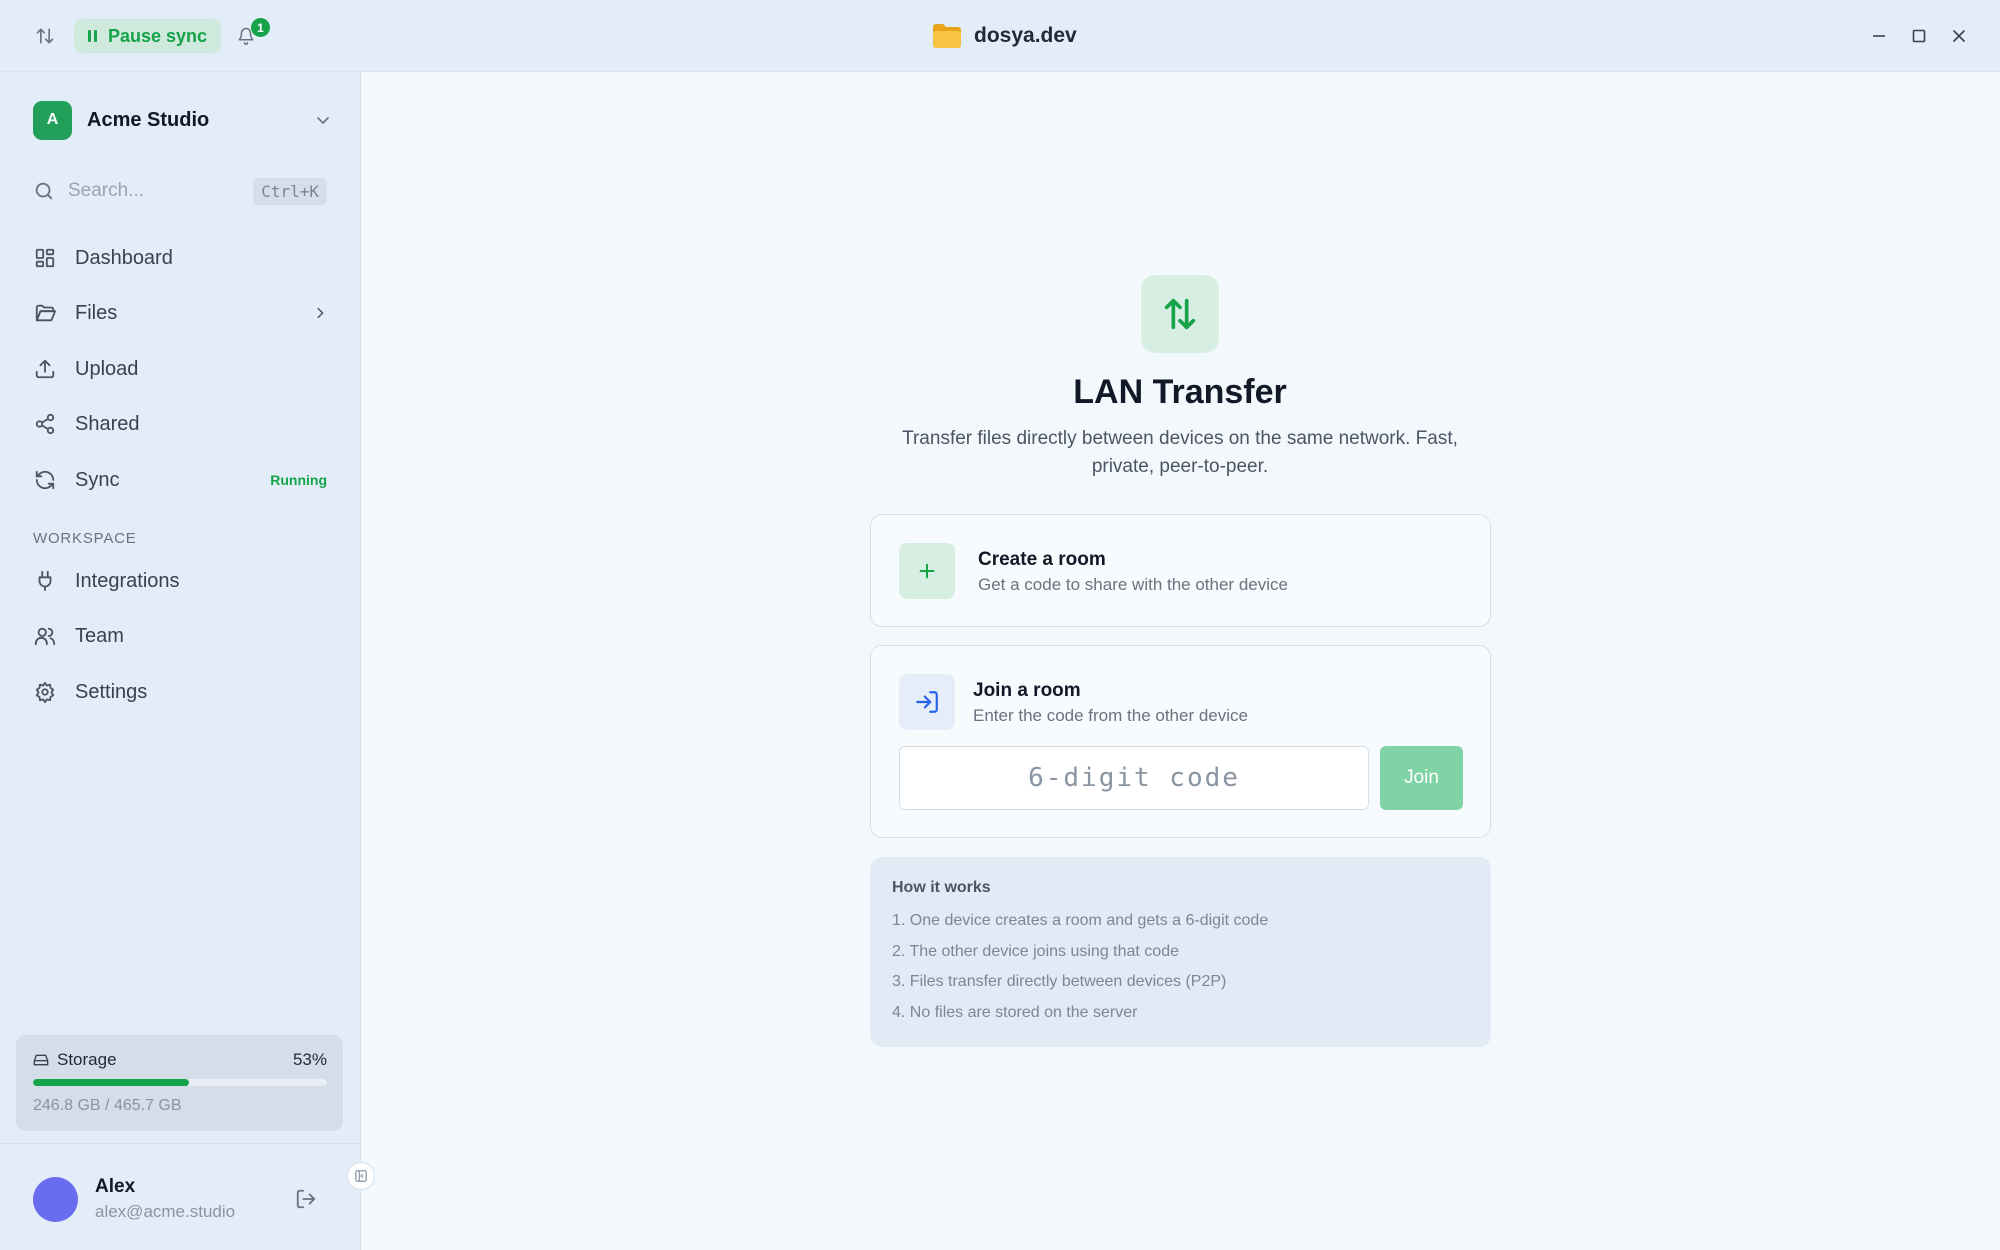 This screenshot has width=2000, height=1250. What do you see at coordinates (180, 258) in the screenshot?
I see `sidebar-item-dashboard: Dashboard` at bounding box center [180, 258].